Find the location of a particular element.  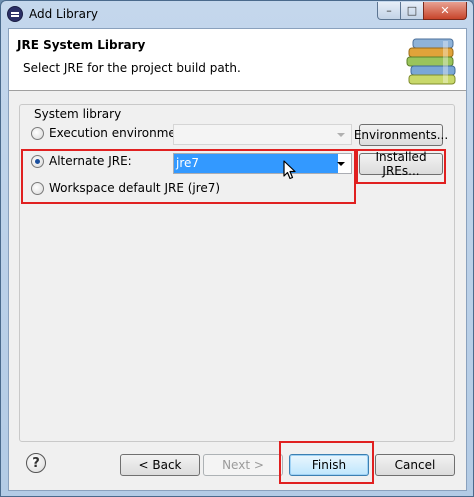

execution-environment-option: Execution environment: is located at coordinates (111, 133).